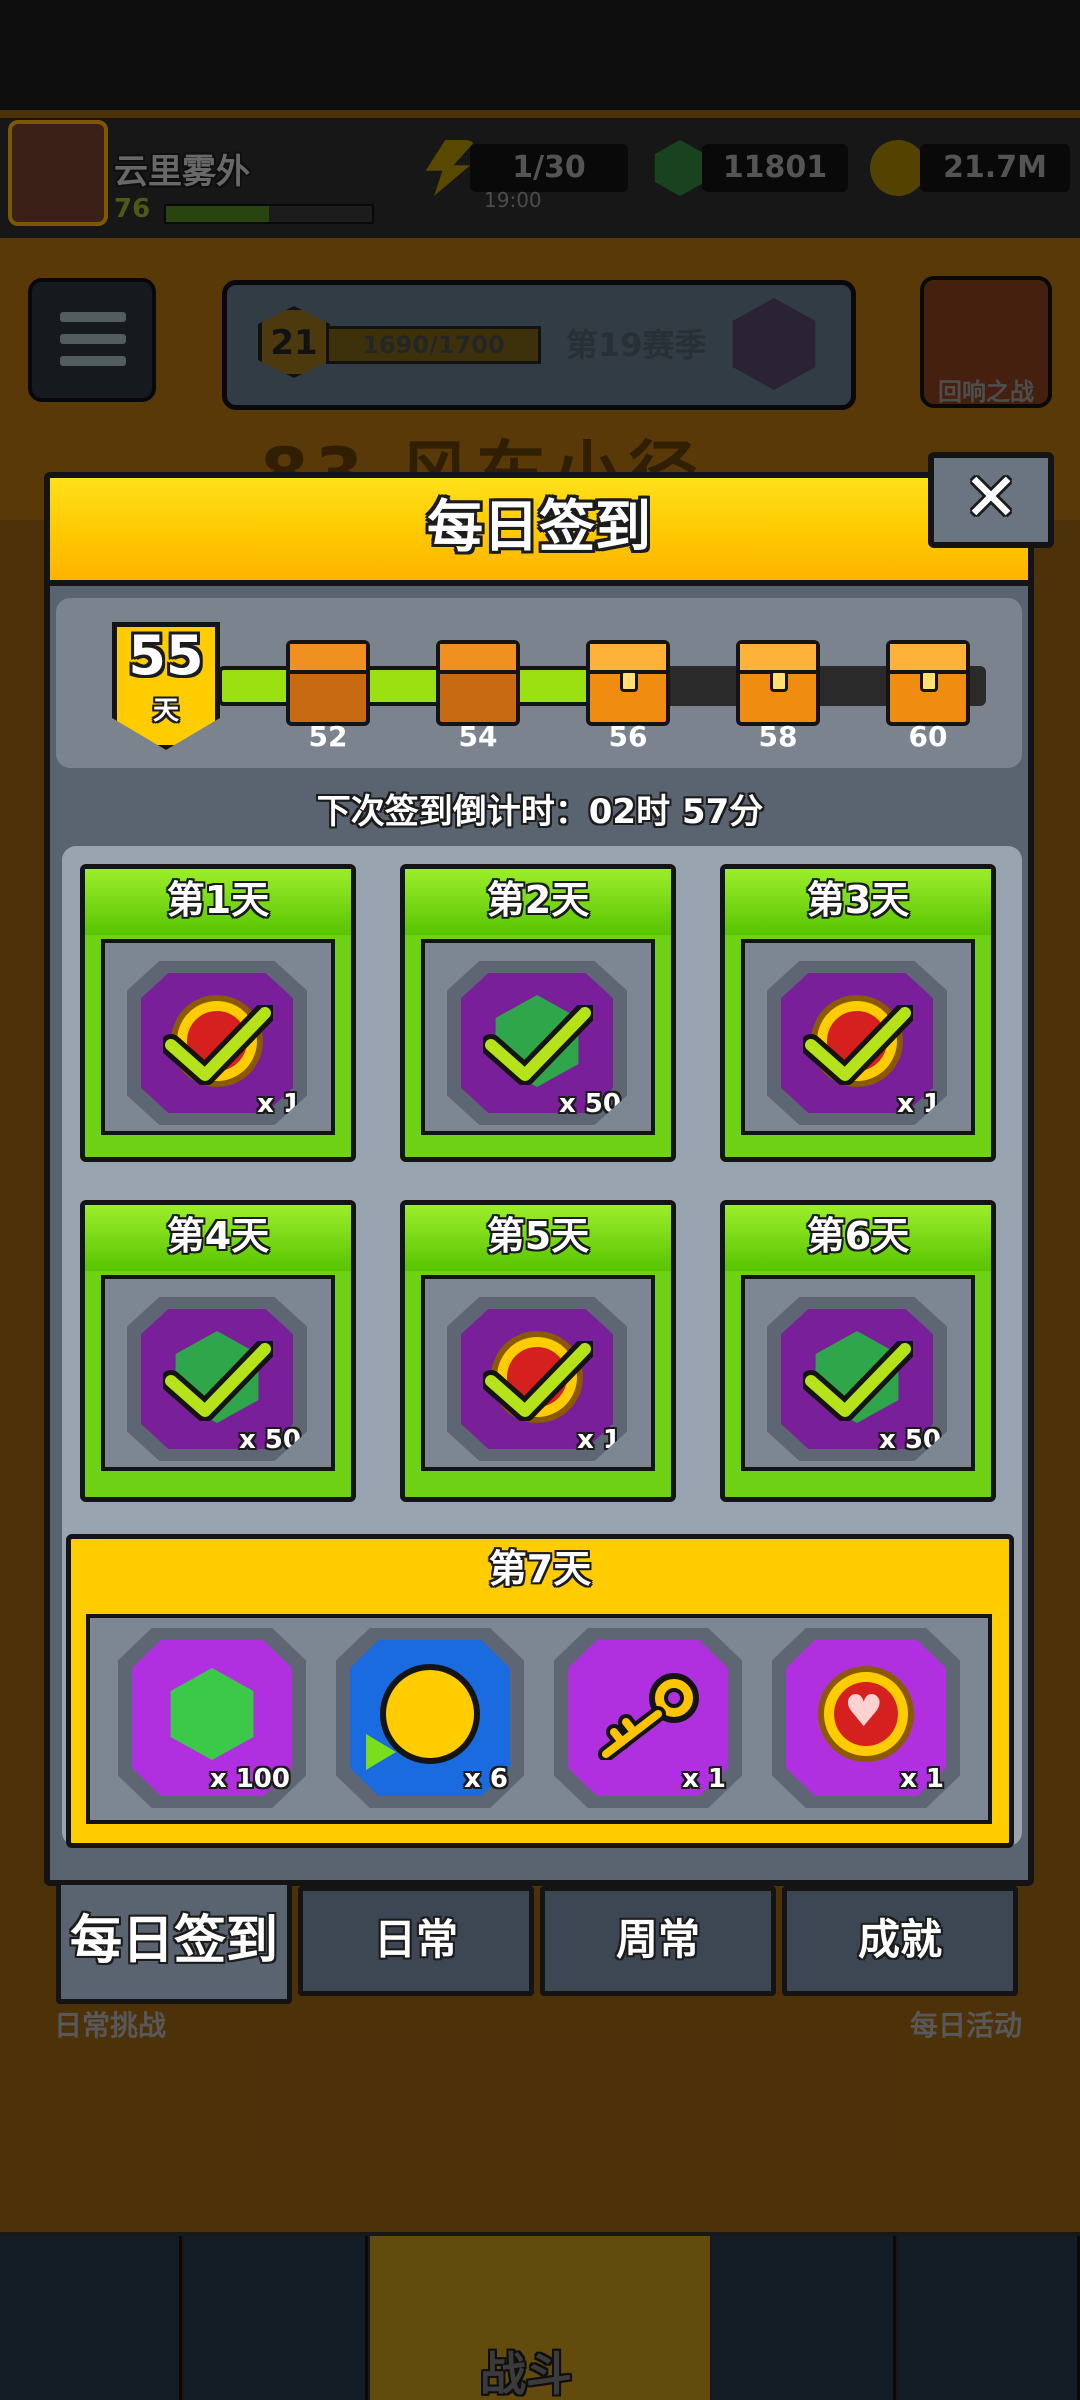 The width and height of the screenshot is (1080, 2400). I want to click on day-label: 第5天, so click(538, 1238).